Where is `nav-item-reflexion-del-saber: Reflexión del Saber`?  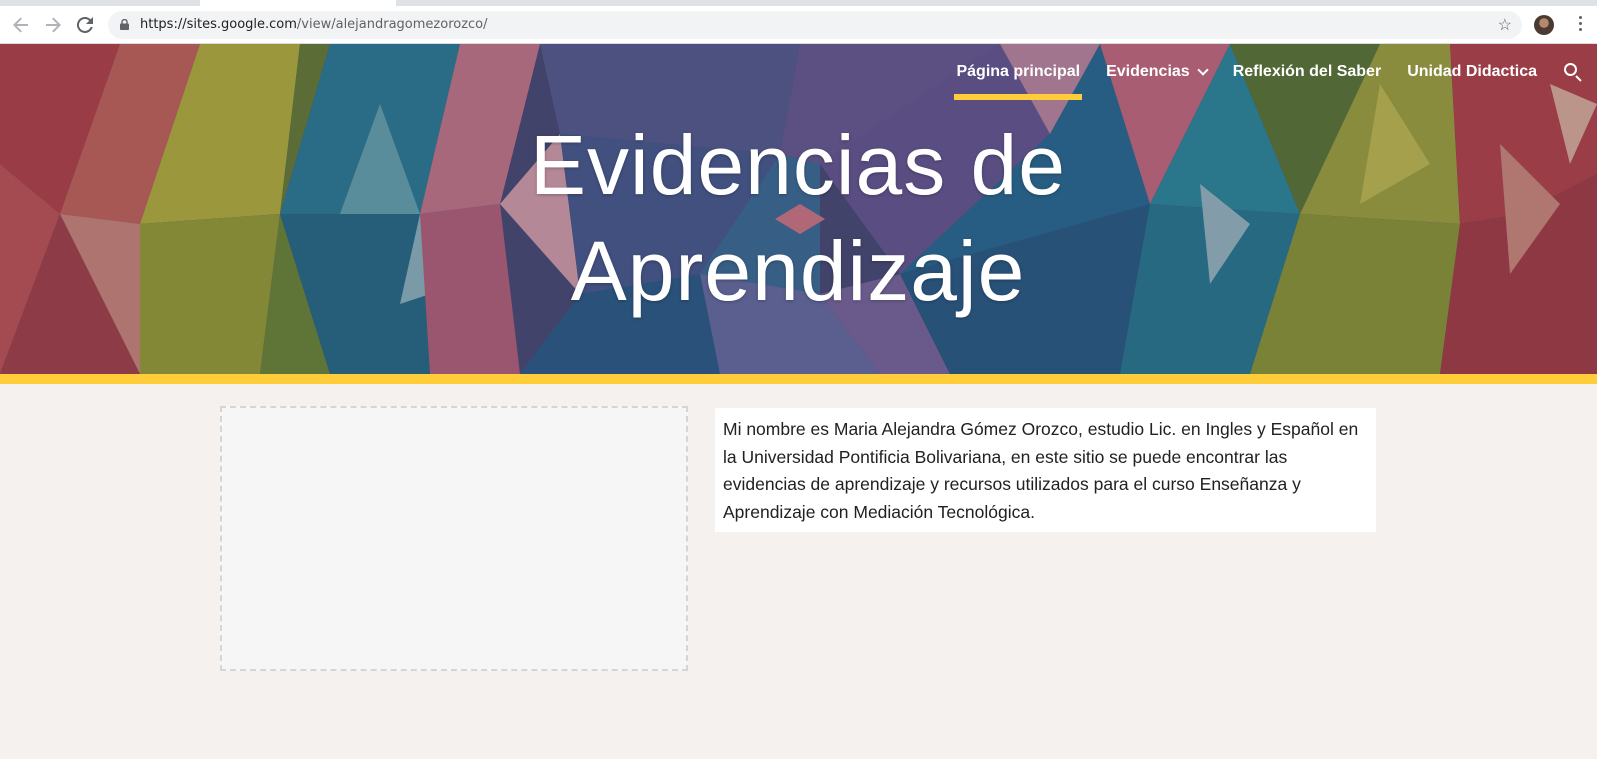 nav-item-reflexion-del-saber: Reflexión del Saber is located at coordinates (1307, 72).